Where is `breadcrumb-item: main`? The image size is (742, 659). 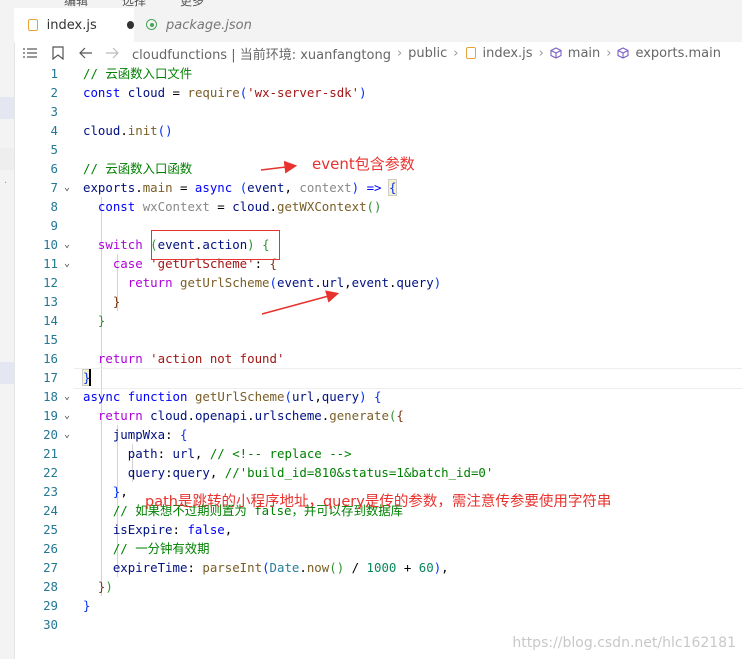 breadcrumb-item: main is located at coordinates (584, 53).